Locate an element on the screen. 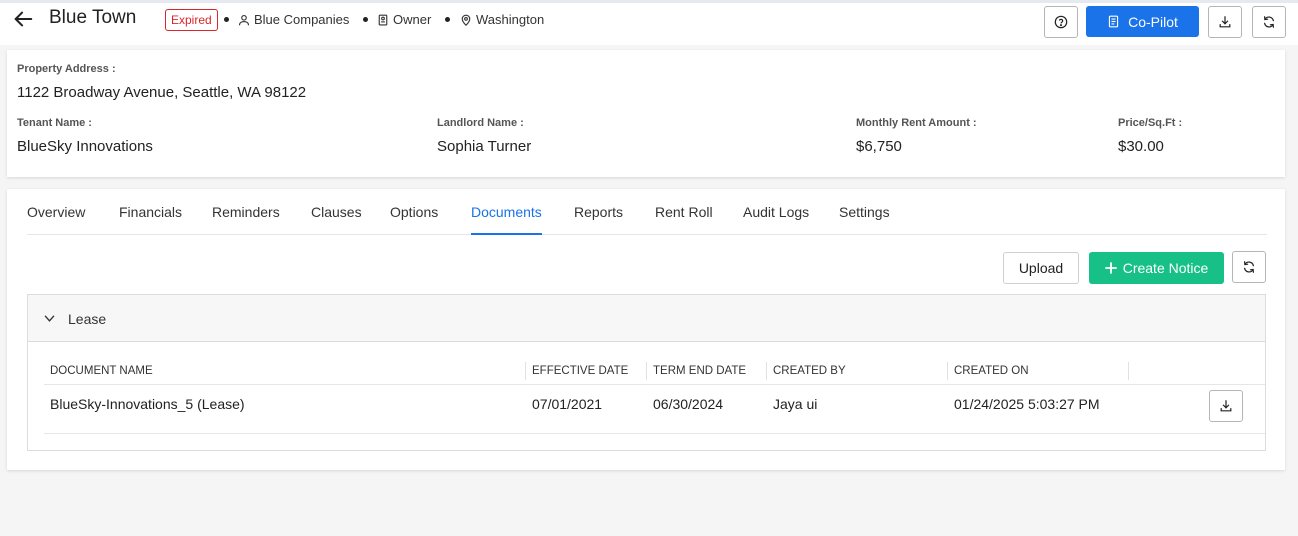  lease-section-title: Lease is located at coordinates (87, 319).